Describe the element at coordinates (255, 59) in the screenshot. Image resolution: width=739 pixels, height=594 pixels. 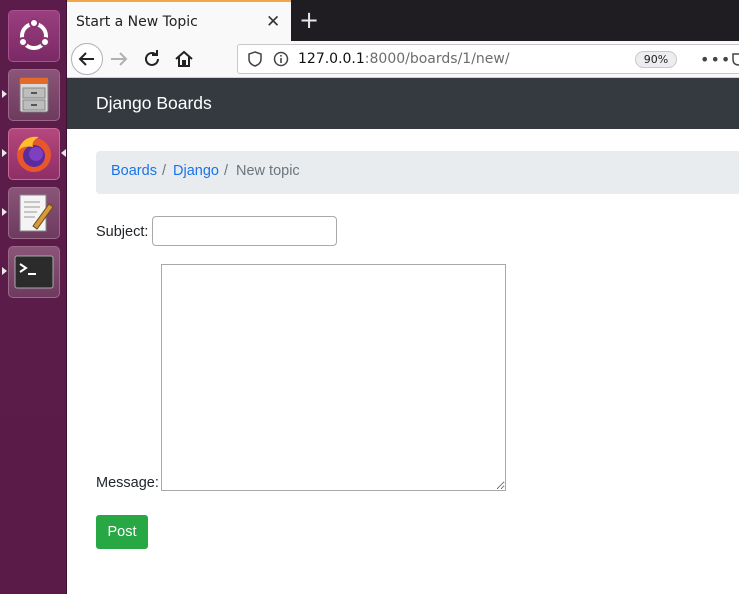
I see `tracking-shield-icon` at that location.